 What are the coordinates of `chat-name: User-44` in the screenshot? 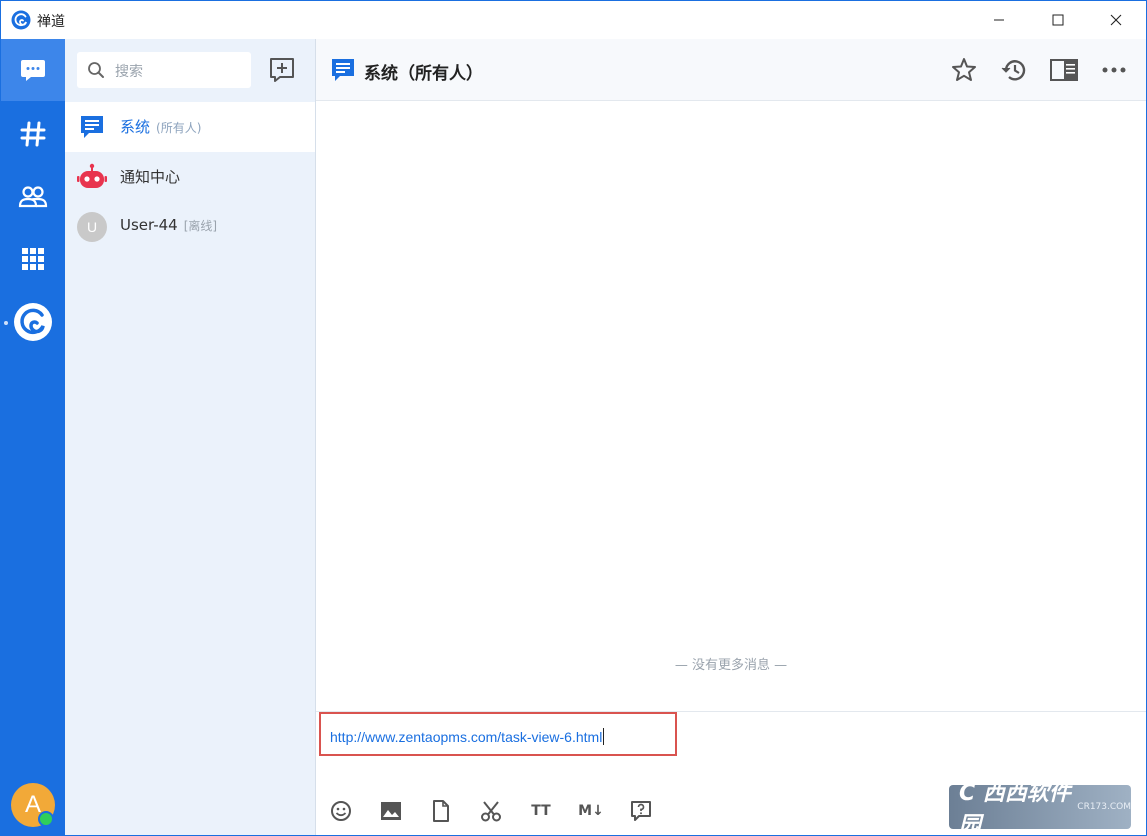 It's located at (149, 225).